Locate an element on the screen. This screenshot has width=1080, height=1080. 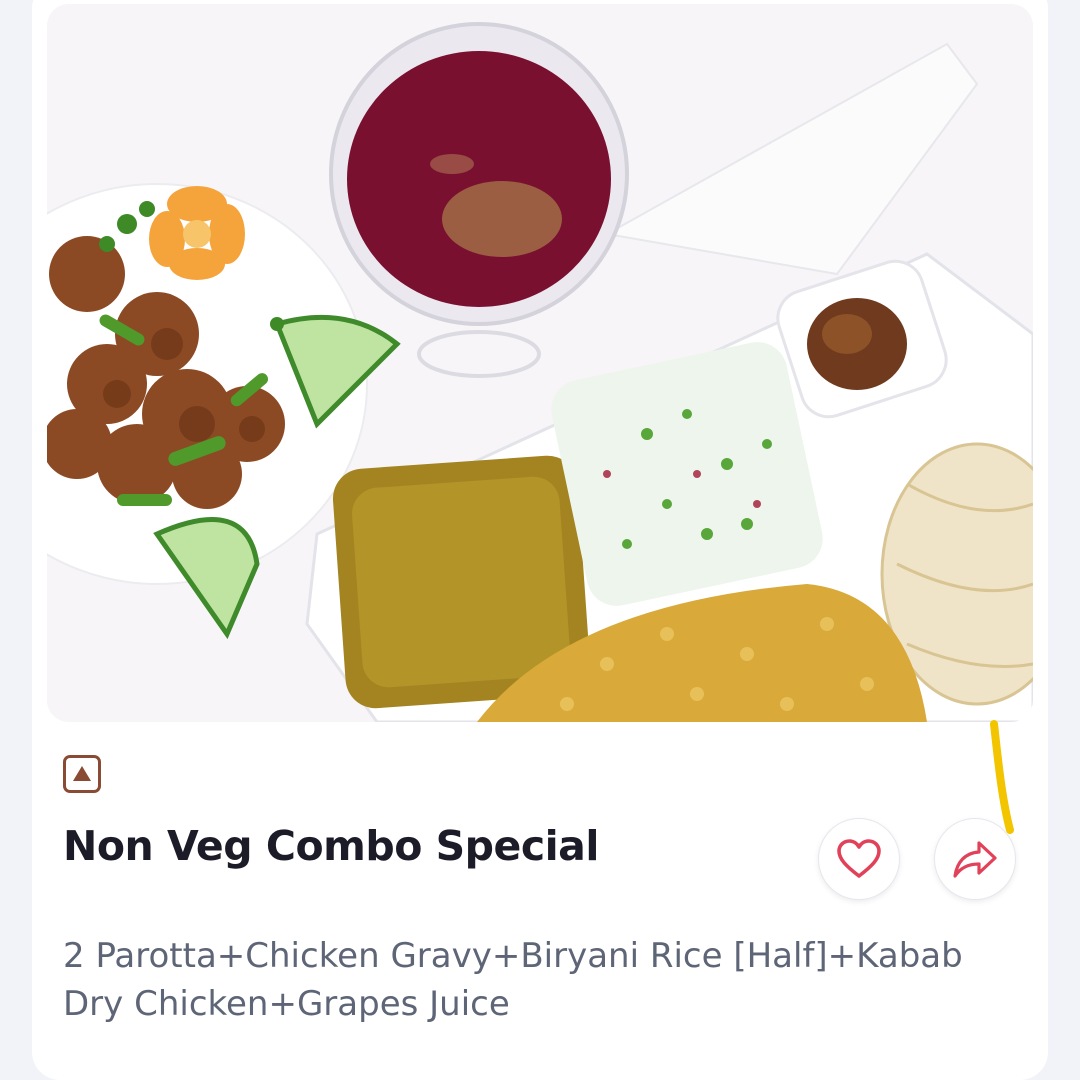
non-veg-triangle-icon is located at coordinates (82, 773).